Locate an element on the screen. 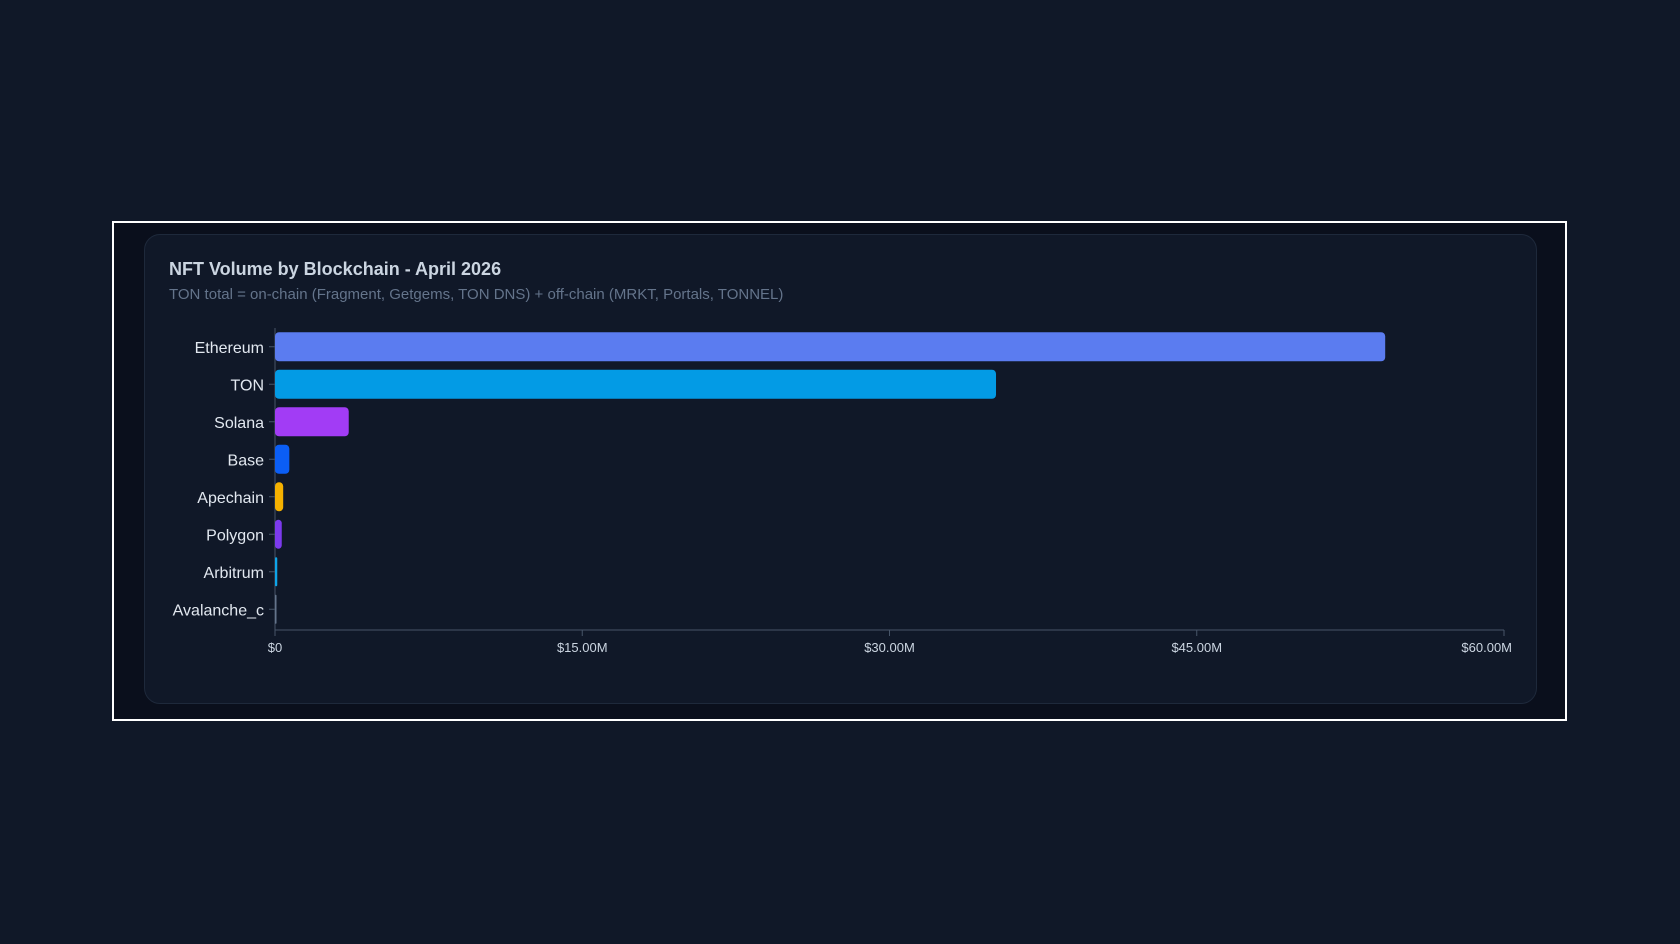 The width and height of the screenshot is (1680, 944). bar-ton is located at coordinates (636, 384).